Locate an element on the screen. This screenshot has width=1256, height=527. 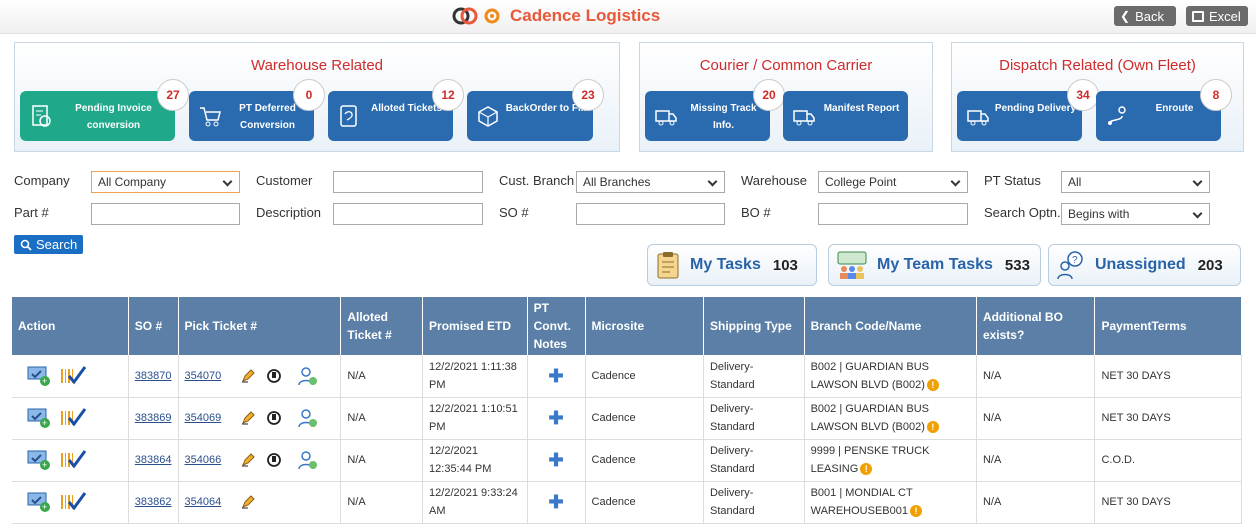
company-select: All Company is located at coordinates (165, 182).